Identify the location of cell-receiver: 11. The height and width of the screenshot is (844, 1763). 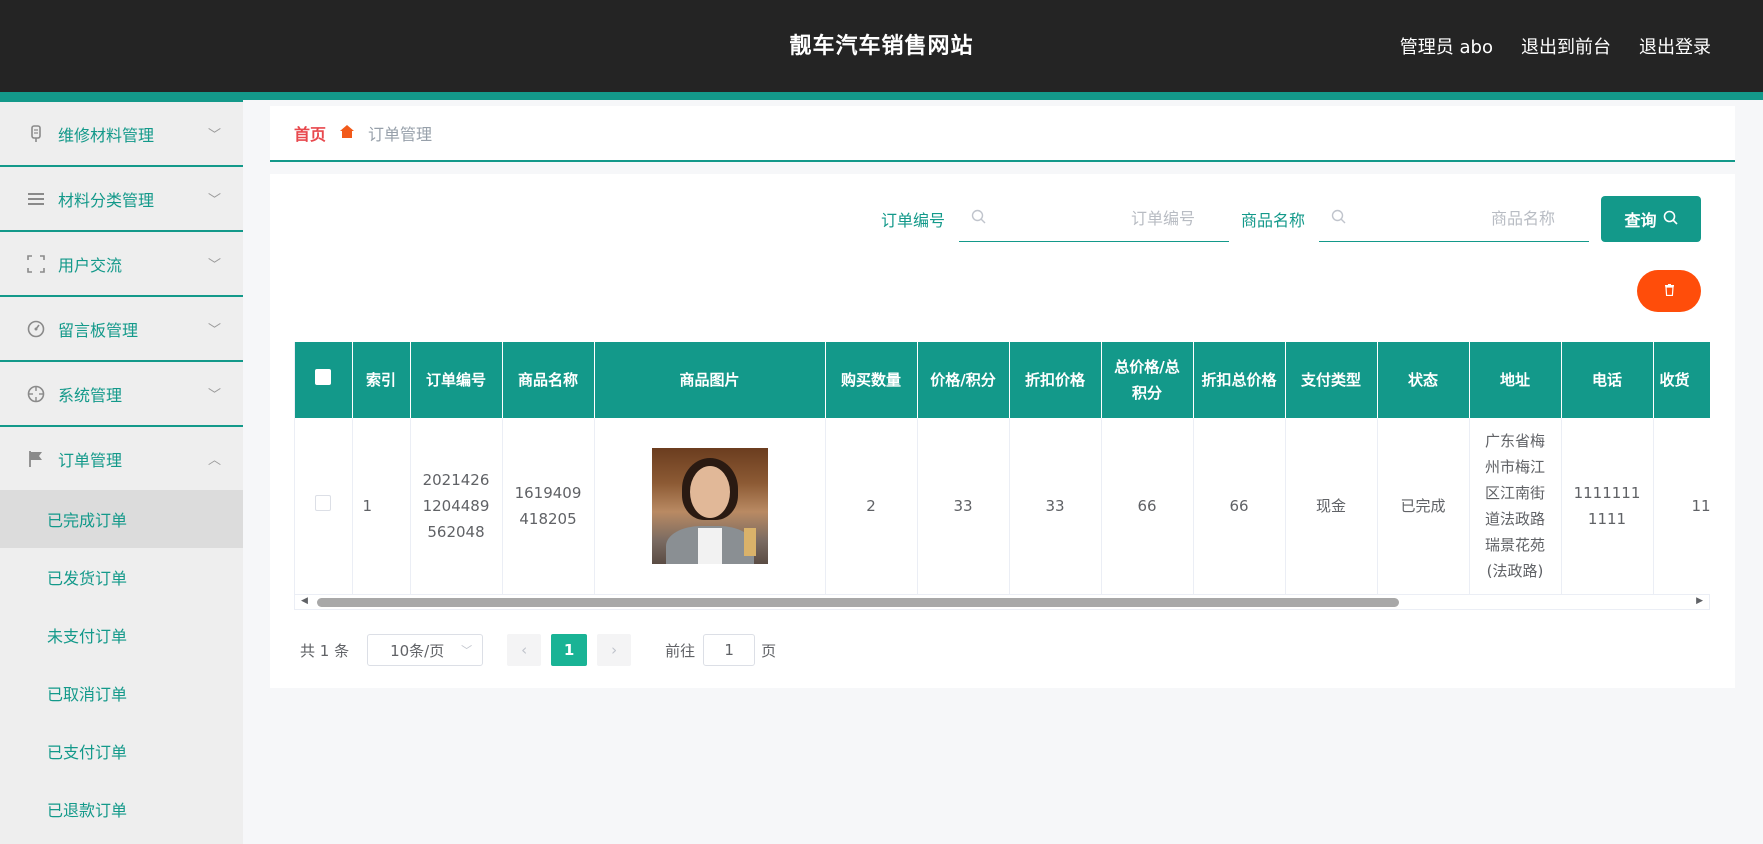
(1681, 506).